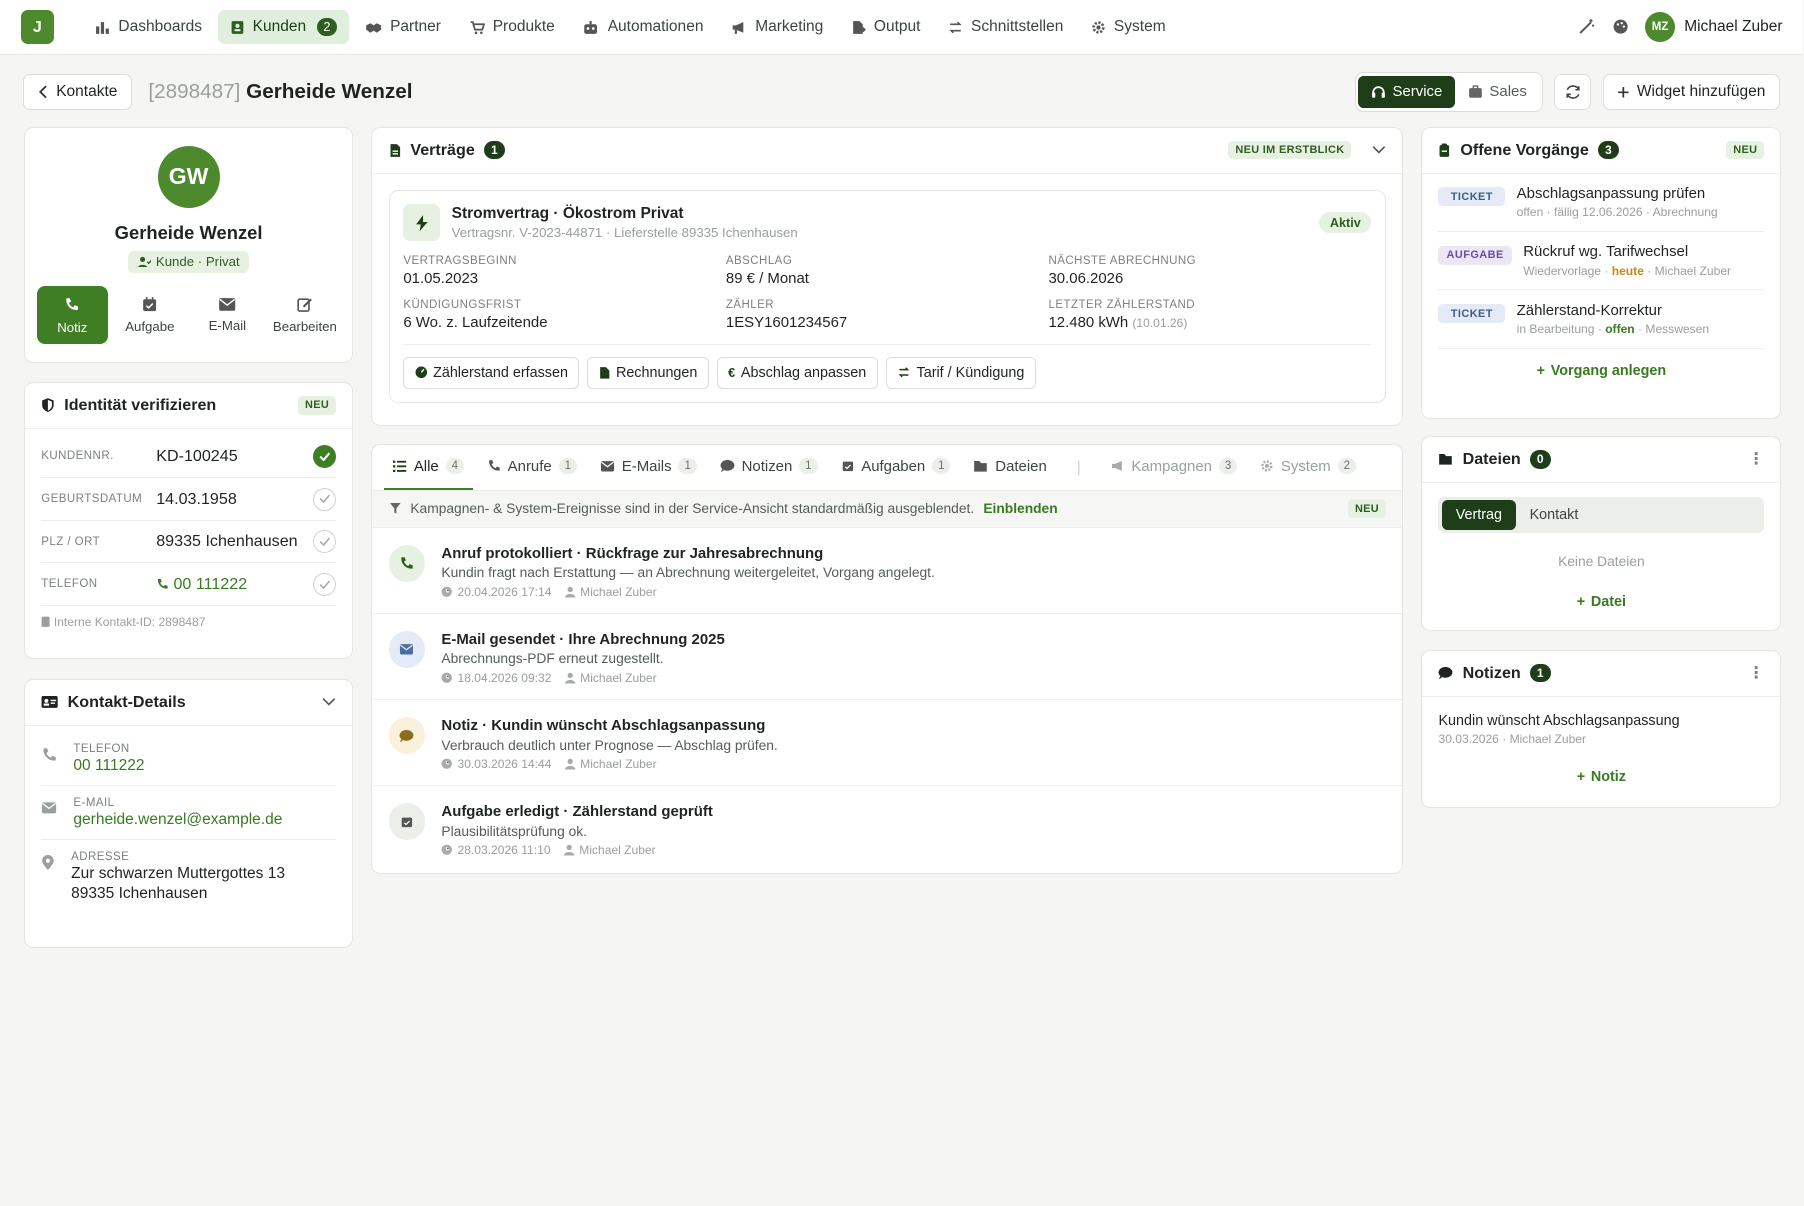 Image resolution: width=1804 pixels, height=1206 pixels. Describe the element at coordinates (329, 91) in the screenshot. I see `contact-name: Gerheide Wenzel` at that location.